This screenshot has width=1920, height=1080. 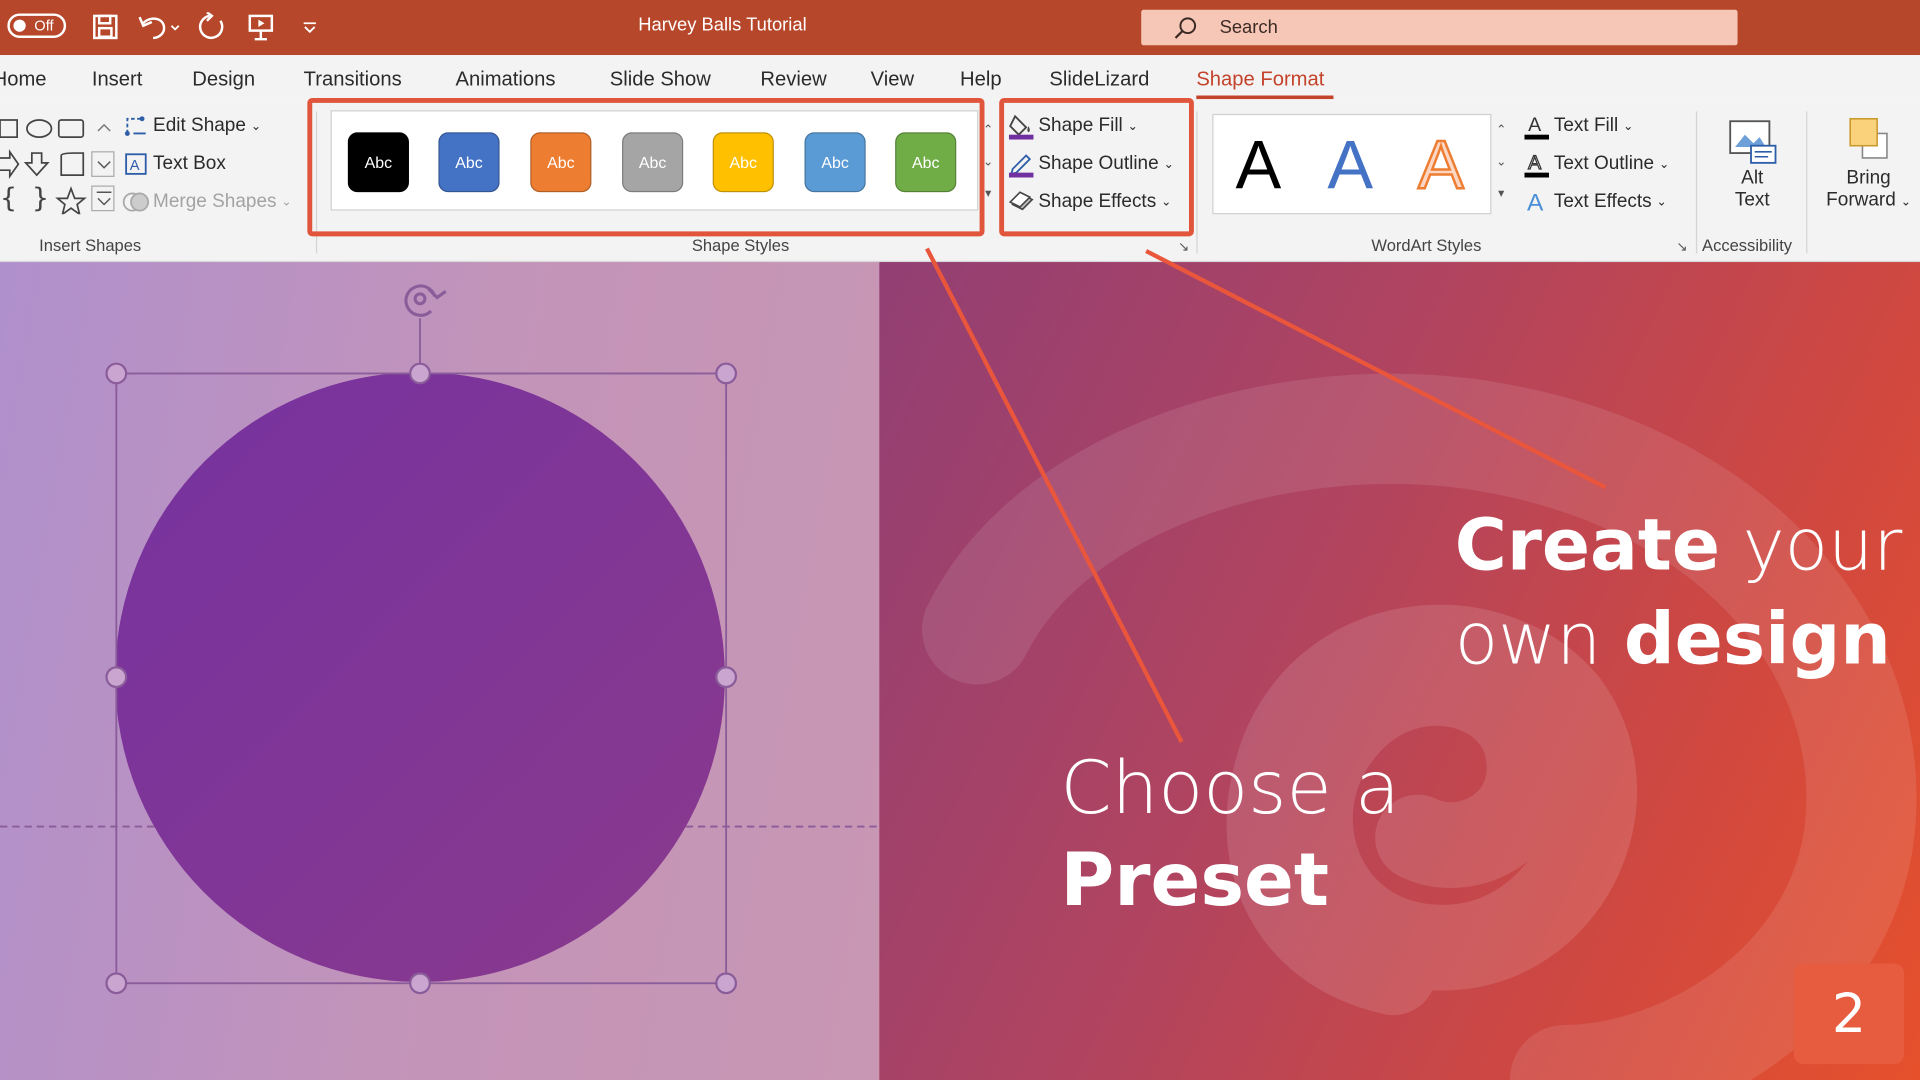 I want to click on wordart-gallery: A A A, so click(x=1352, y=164).